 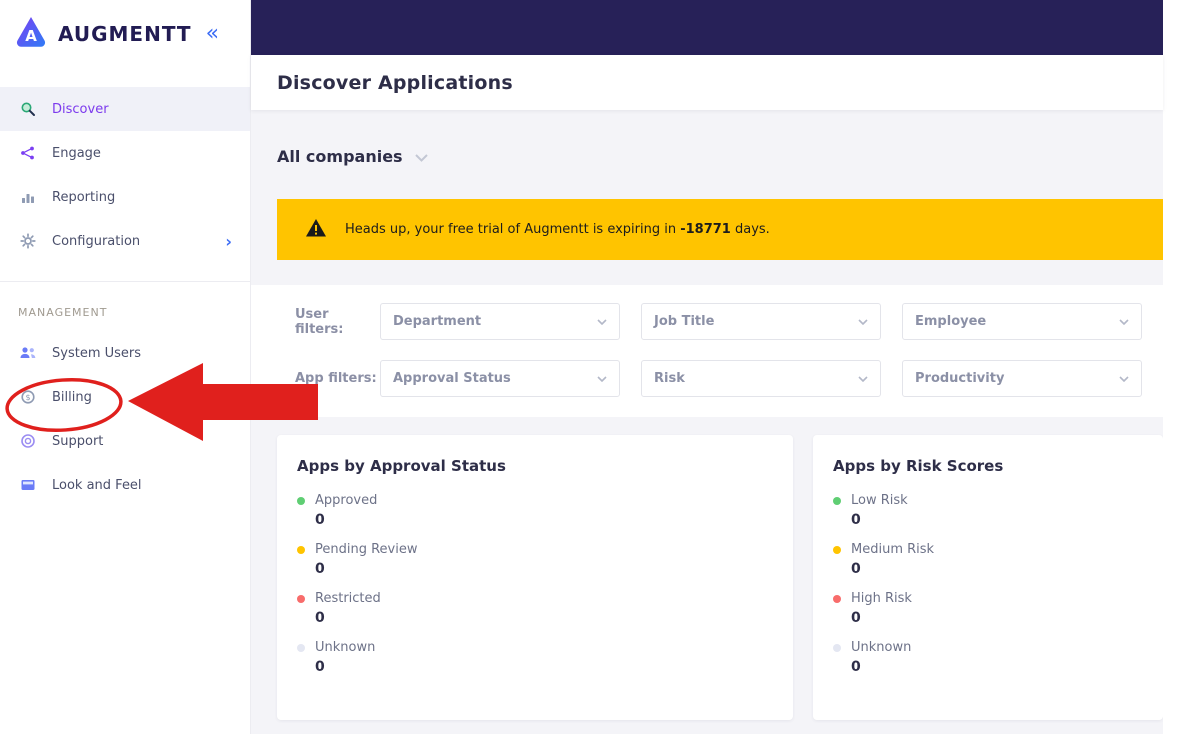 I want to click on page-title: Discover Applications, so click(x=395, y=82).